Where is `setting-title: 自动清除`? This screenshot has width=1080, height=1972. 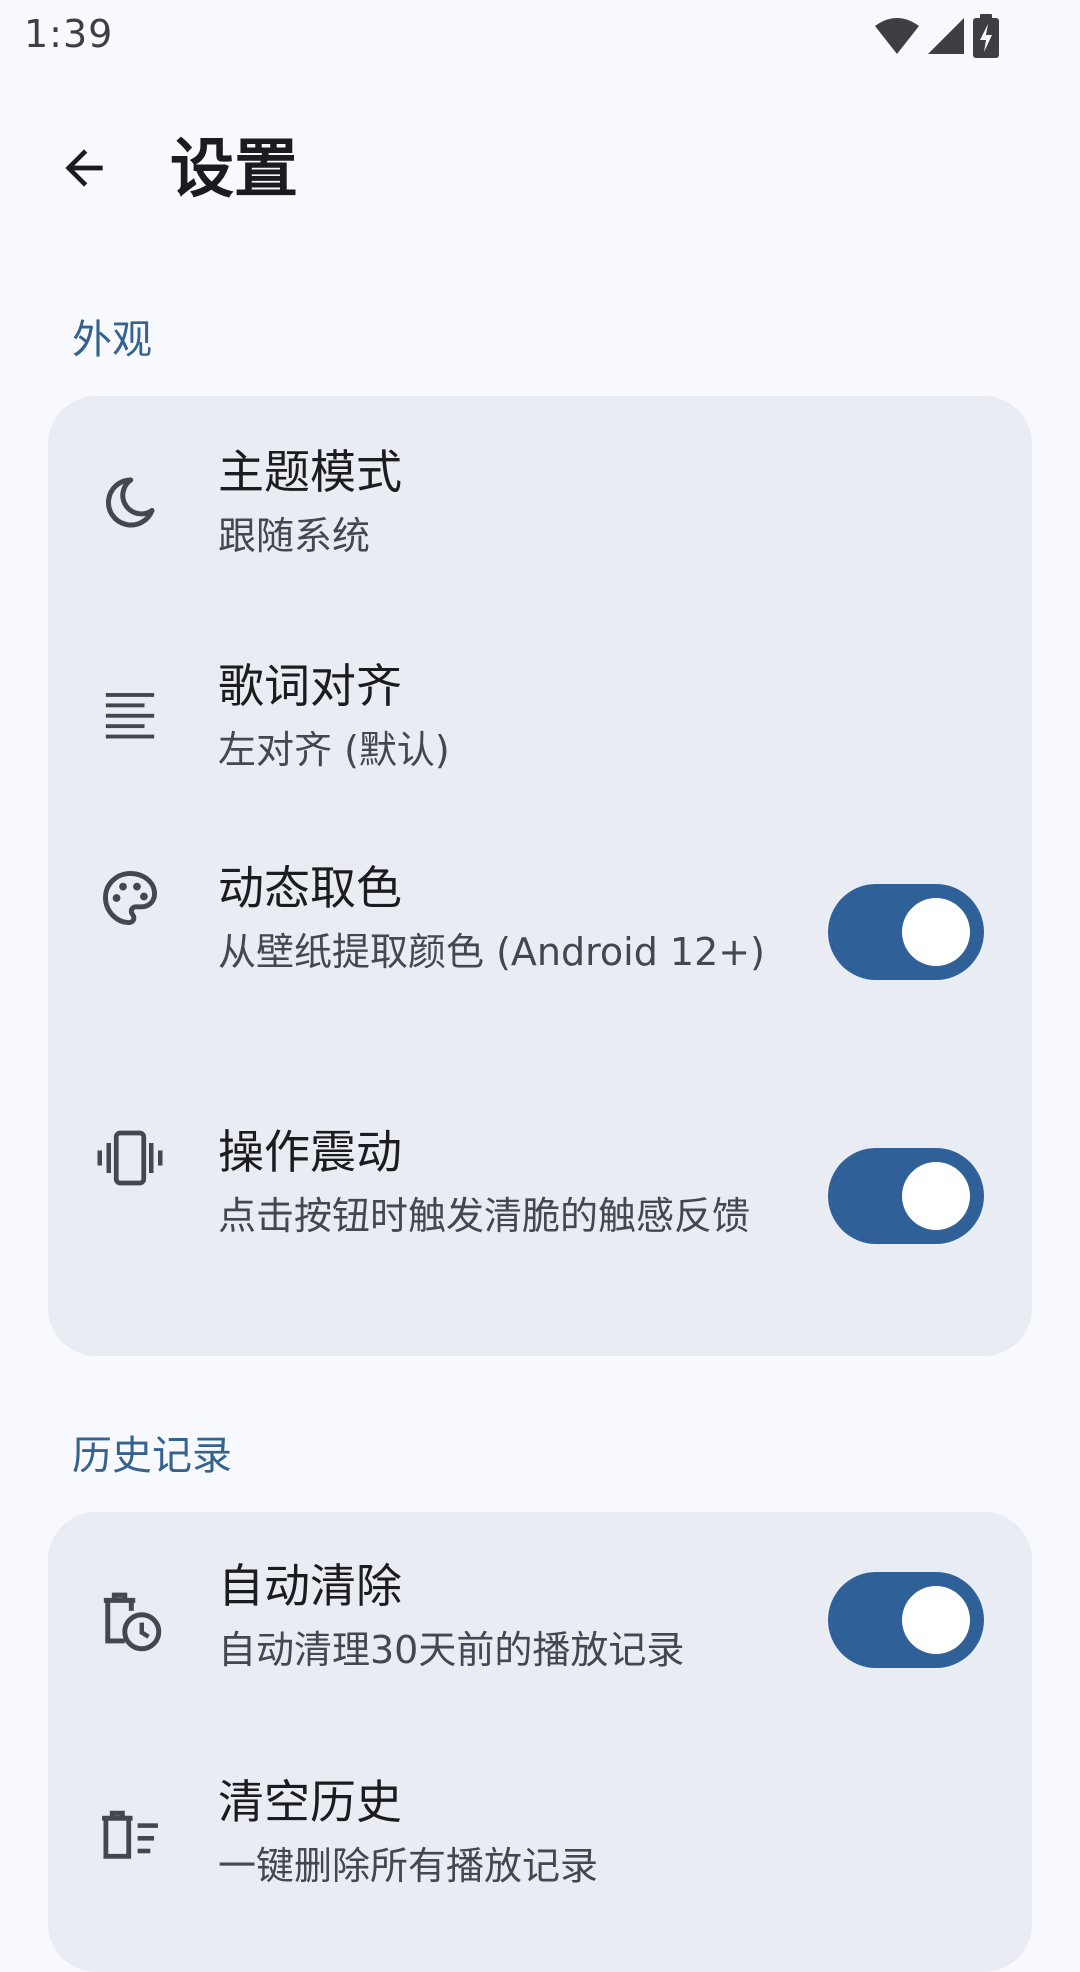
setting-title: 自动清除 is located at coordinates (310, 1586).